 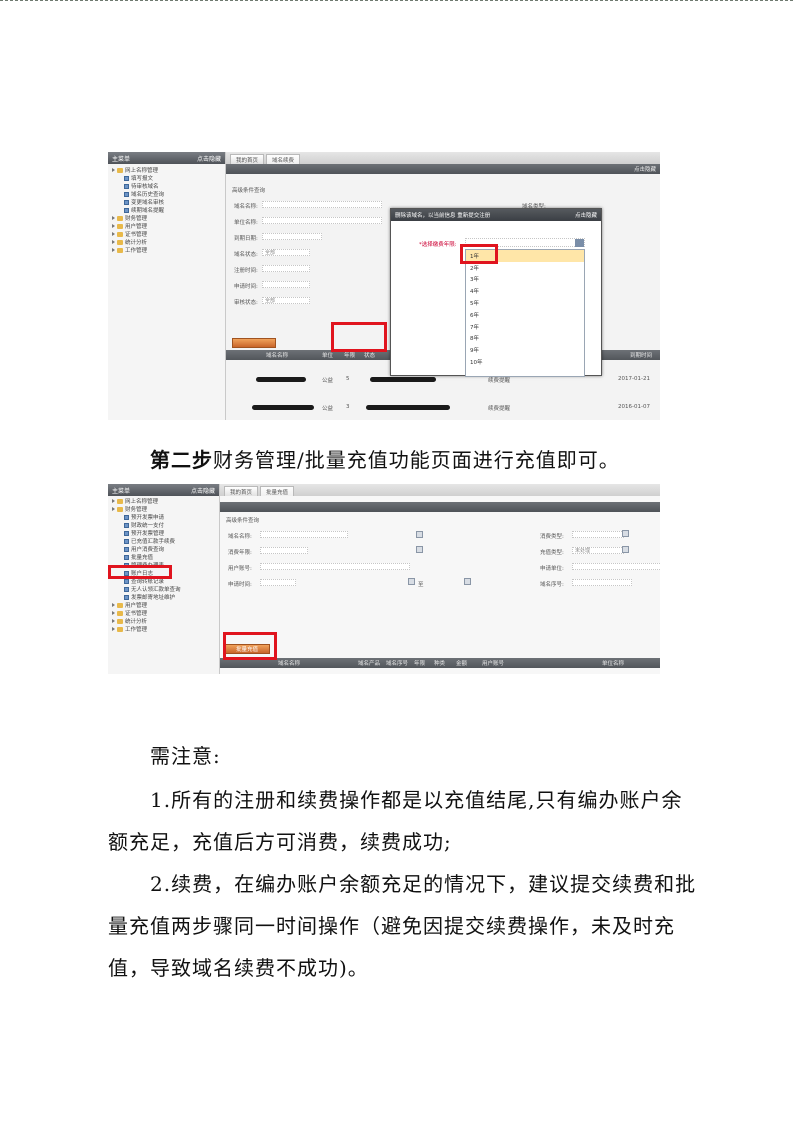 I want to click on consume-type-input, so click(x=598, y=534).